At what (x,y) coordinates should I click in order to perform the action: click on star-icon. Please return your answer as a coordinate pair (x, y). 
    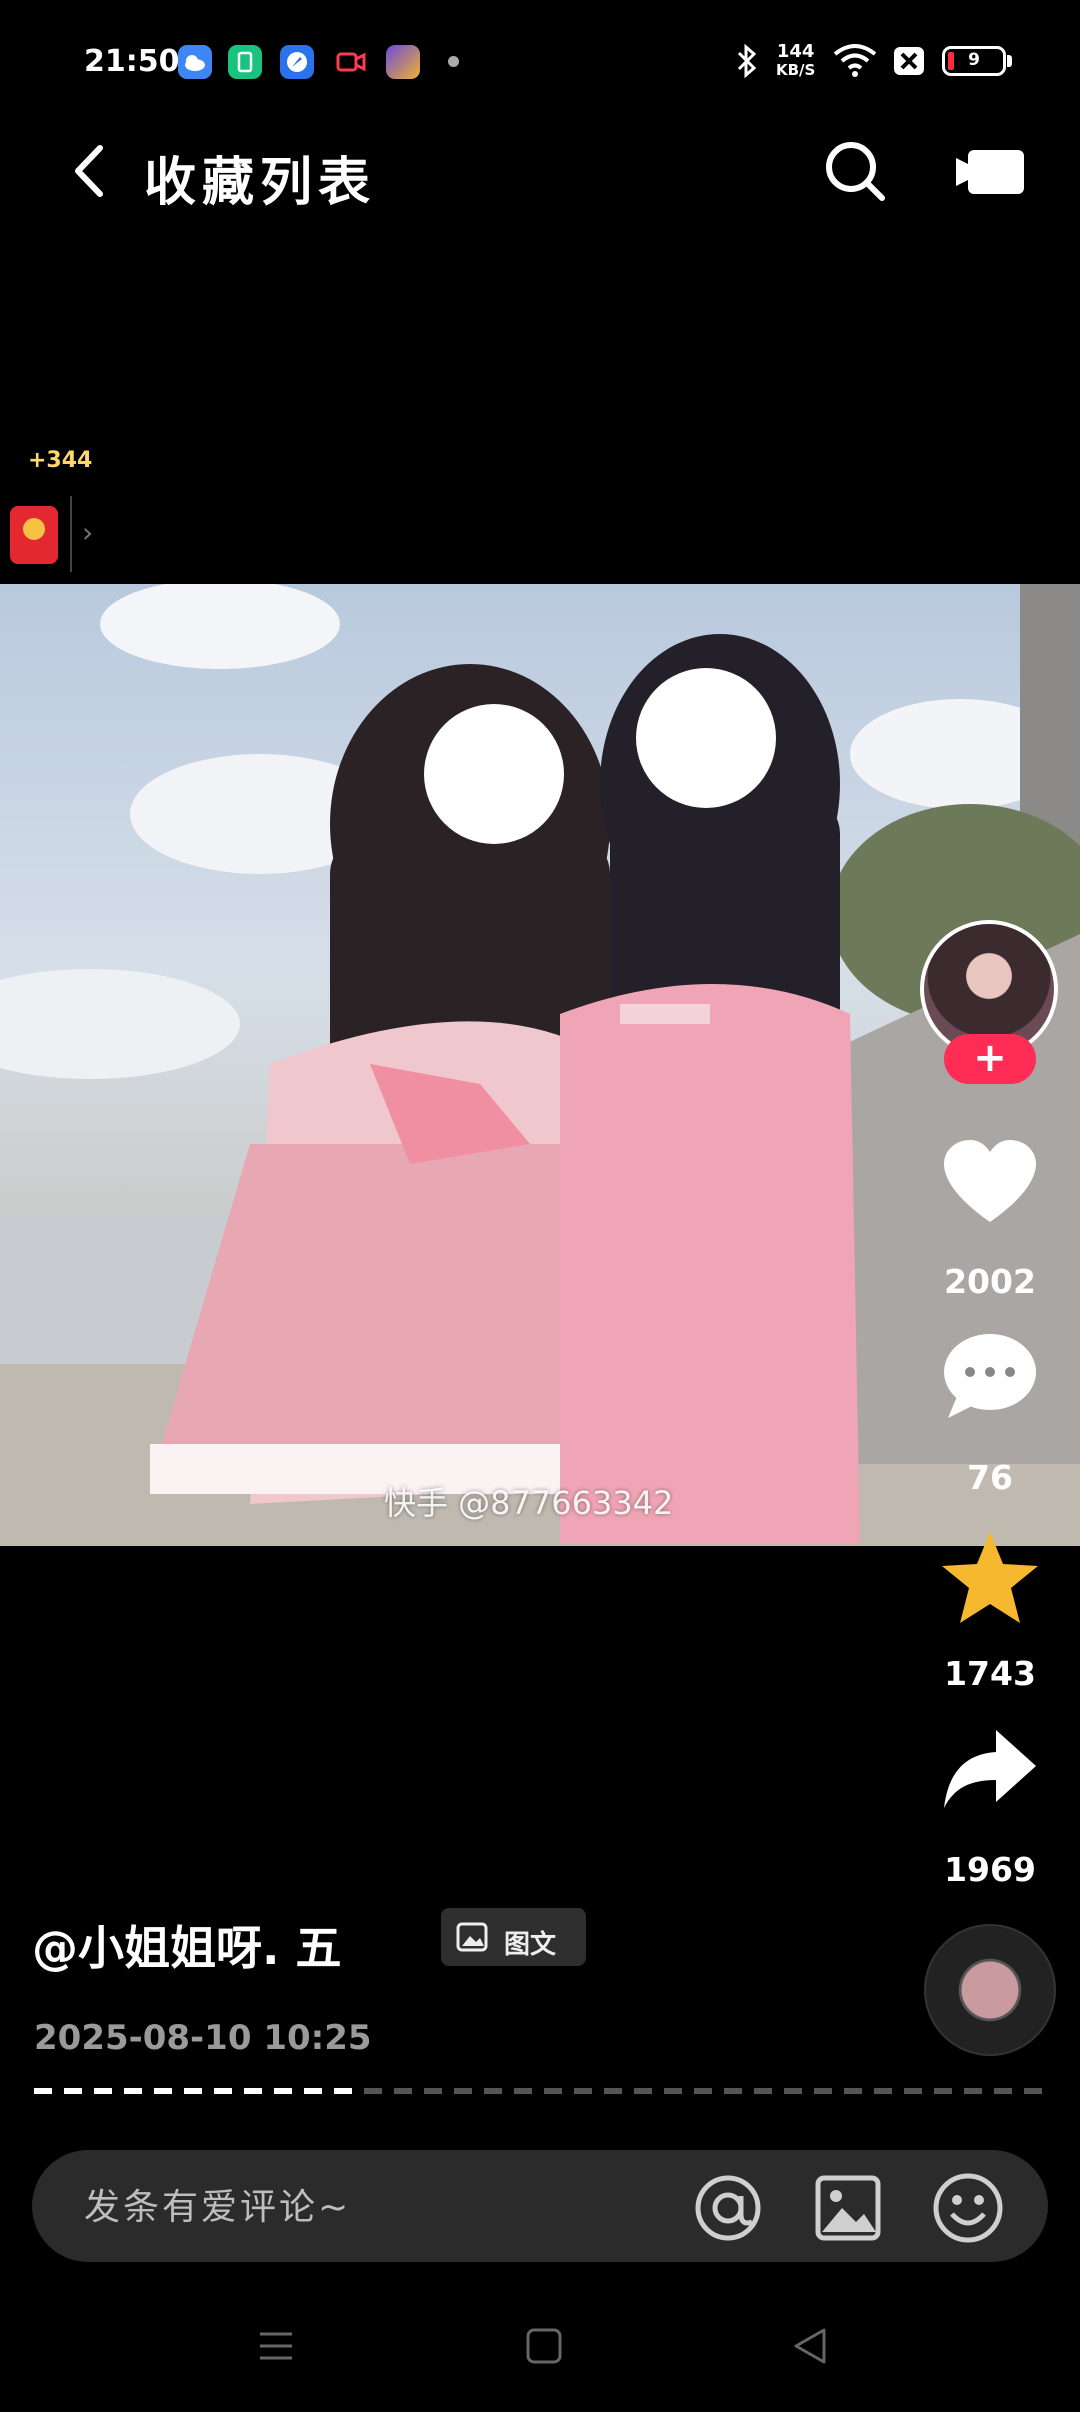
    Looking at the image, I should click on (990, 1577).